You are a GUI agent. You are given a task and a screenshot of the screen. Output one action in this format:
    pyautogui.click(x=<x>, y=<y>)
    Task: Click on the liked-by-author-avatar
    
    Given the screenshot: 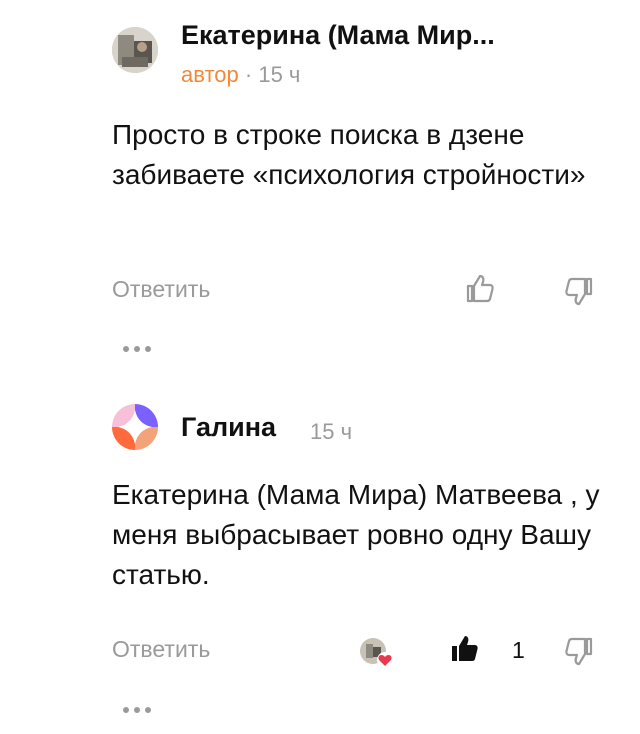 What is the action you would take?
    pyautogui.click(x=376, y=653)
    